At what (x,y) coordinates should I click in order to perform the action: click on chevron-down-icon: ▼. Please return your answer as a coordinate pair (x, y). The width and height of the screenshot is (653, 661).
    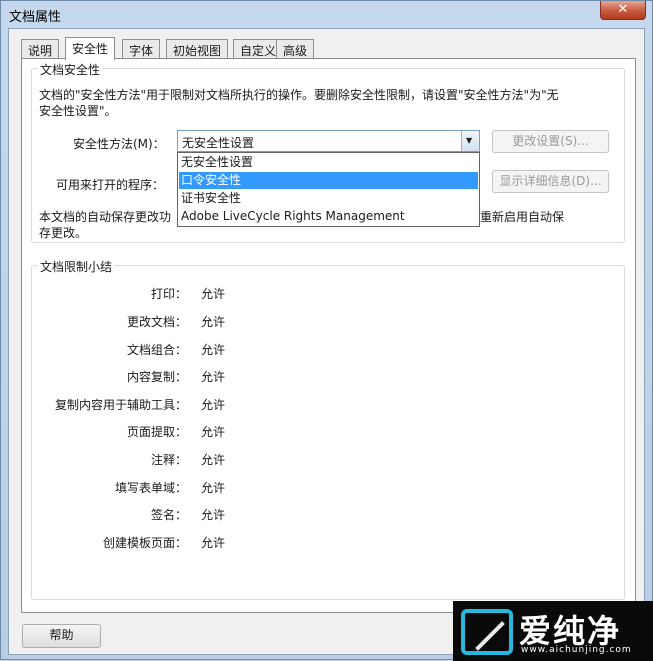
    Looking at the image, I should click on (469, 140).